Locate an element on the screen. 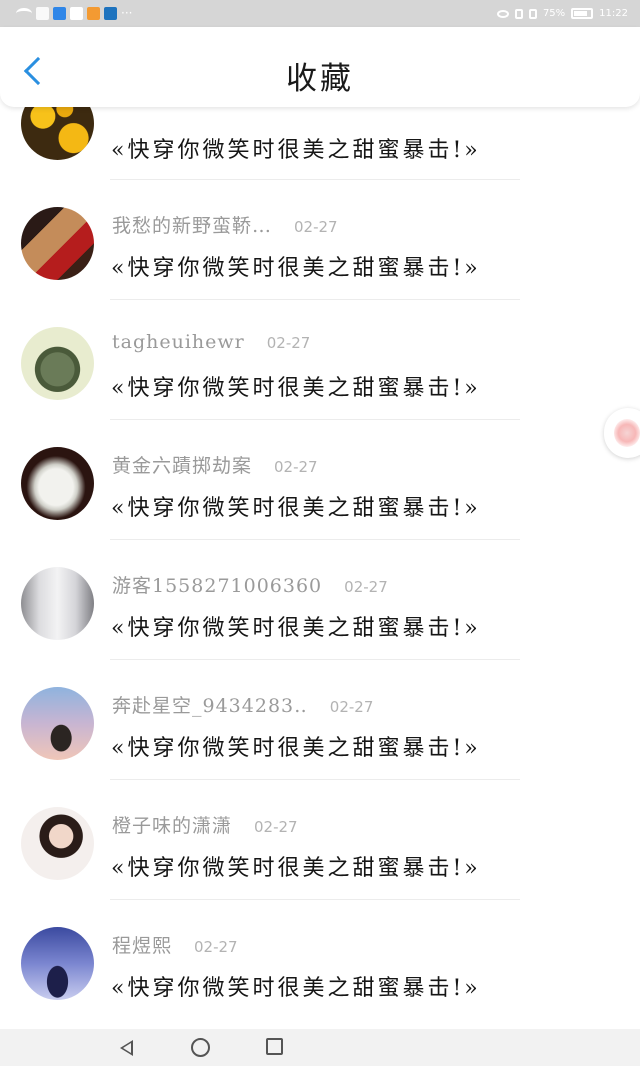 The height and width of the screenshot is (1066, 640). list-item: 我愁的新野蛮鞒… 02-27 «快穿你微笑时很美之甜蜜暴击!» is located at coordinates (320, 239).